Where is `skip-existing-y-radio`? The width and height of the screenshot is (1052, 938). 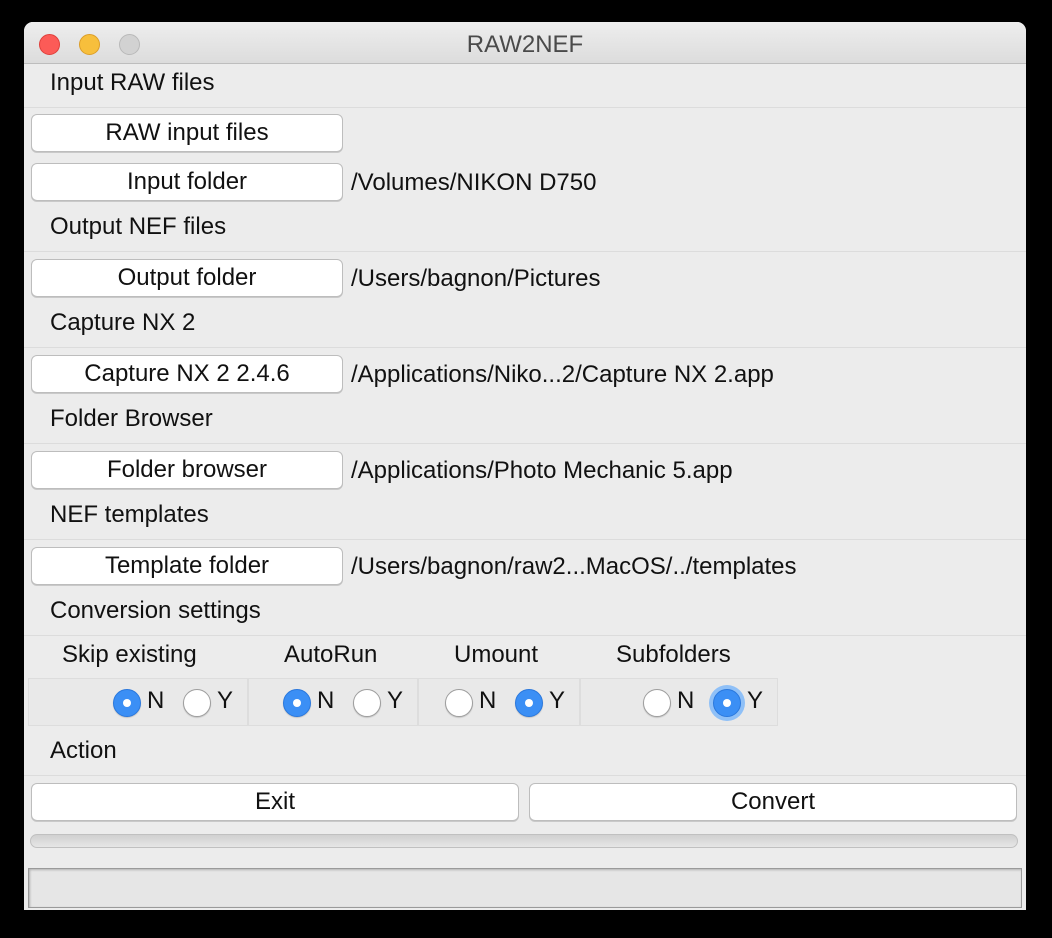 skip-existing-y-radio is located at coordinates (197, 703).